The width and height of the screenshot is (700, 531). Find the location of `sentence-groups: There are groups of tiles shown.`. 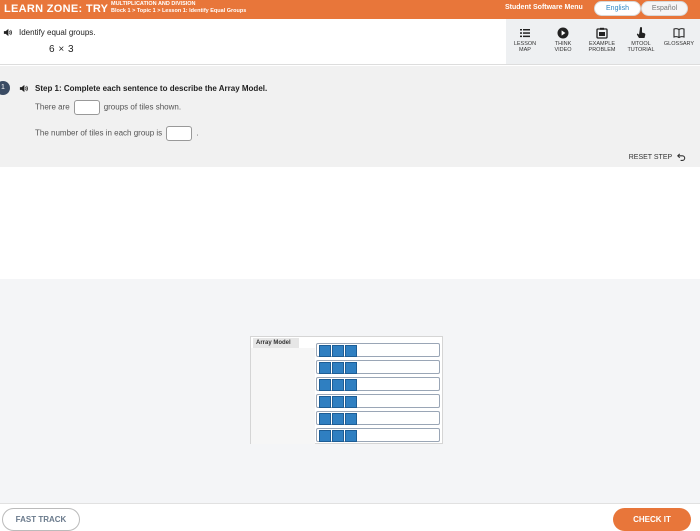

sentence-groups: There are groups of tiles shown. is located at coordinates (108, 107).